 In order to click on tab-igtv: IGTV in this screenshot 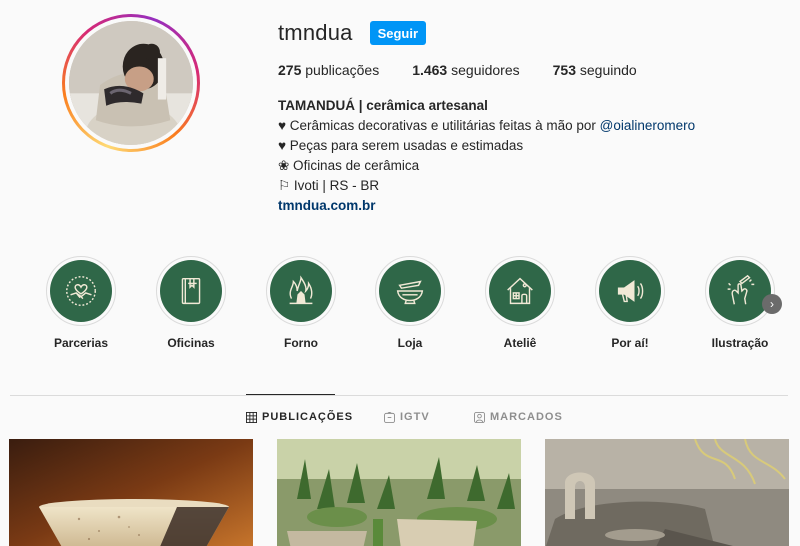, I will do `click(407, 417)`.